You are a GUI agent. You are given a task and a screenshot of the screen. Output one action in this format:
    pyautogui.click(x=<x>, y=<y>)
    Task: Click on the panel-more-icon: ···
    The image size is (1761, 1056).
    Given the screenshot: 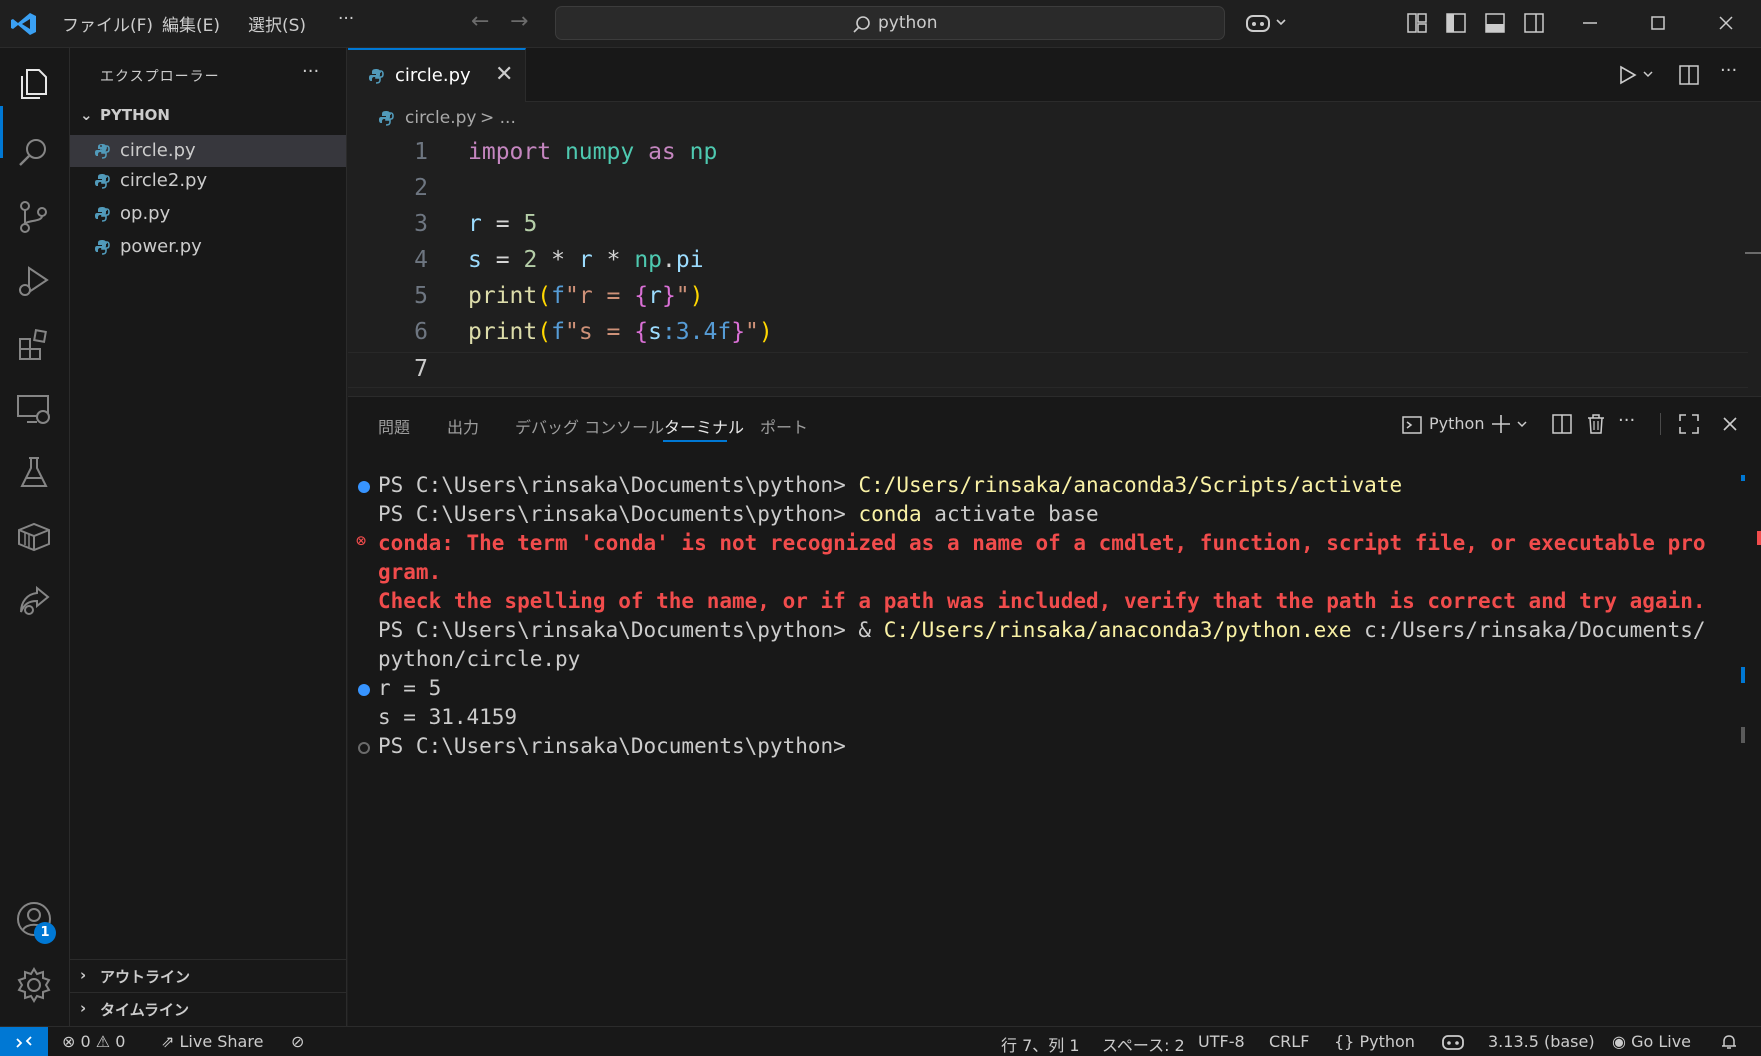 What is the action you would take?
    pyautogui.click(x=1626, y=420)
    